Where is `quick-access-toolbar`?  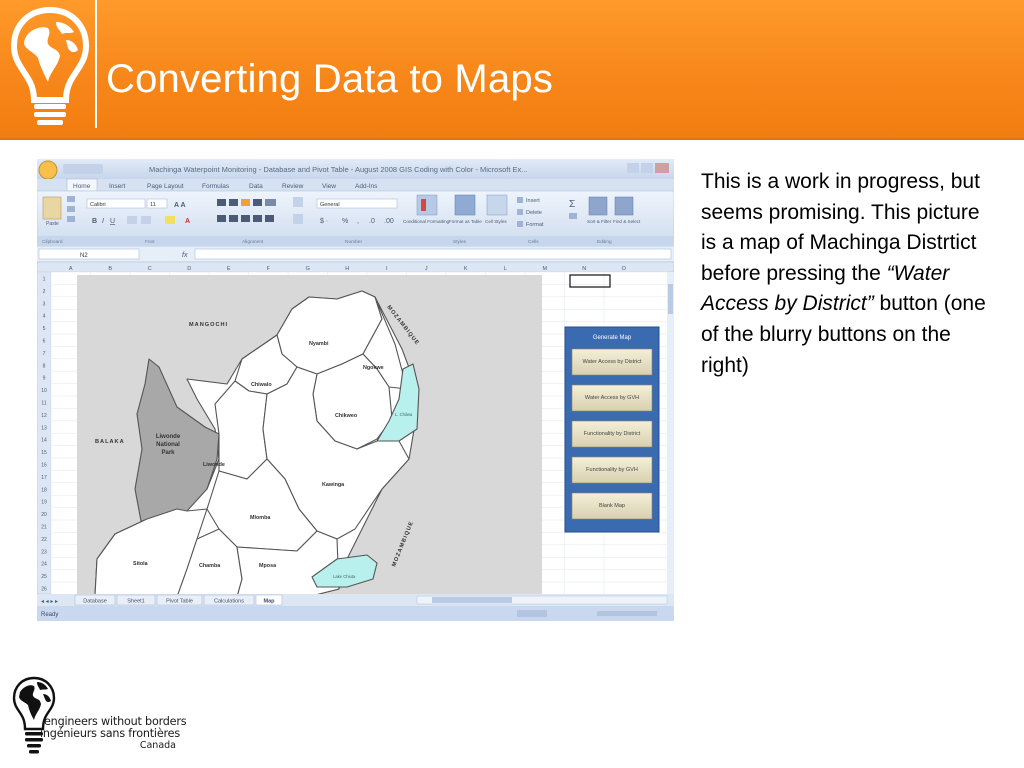 quick-access-toolbar is located at coordinates (83, 169).